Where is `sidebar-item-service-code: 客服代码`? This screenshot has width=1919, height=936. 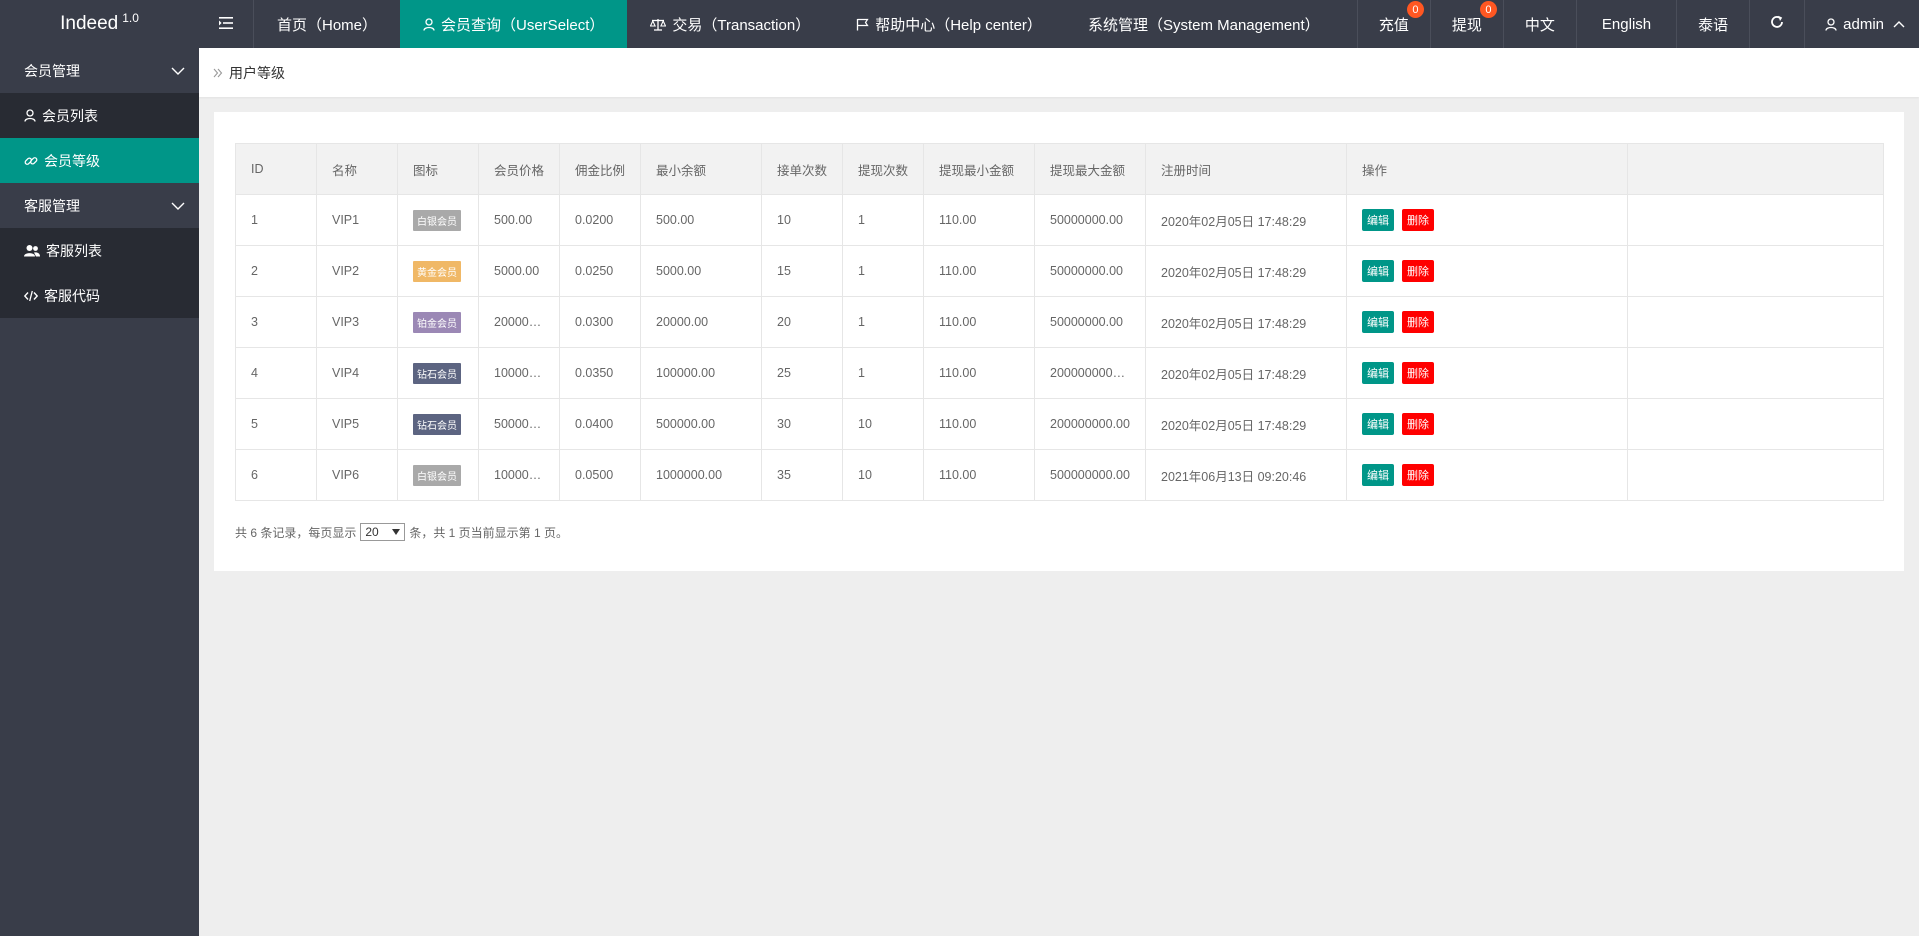
sidebar-item-service-code: 客服代码 is located at coordinates (99, 295).